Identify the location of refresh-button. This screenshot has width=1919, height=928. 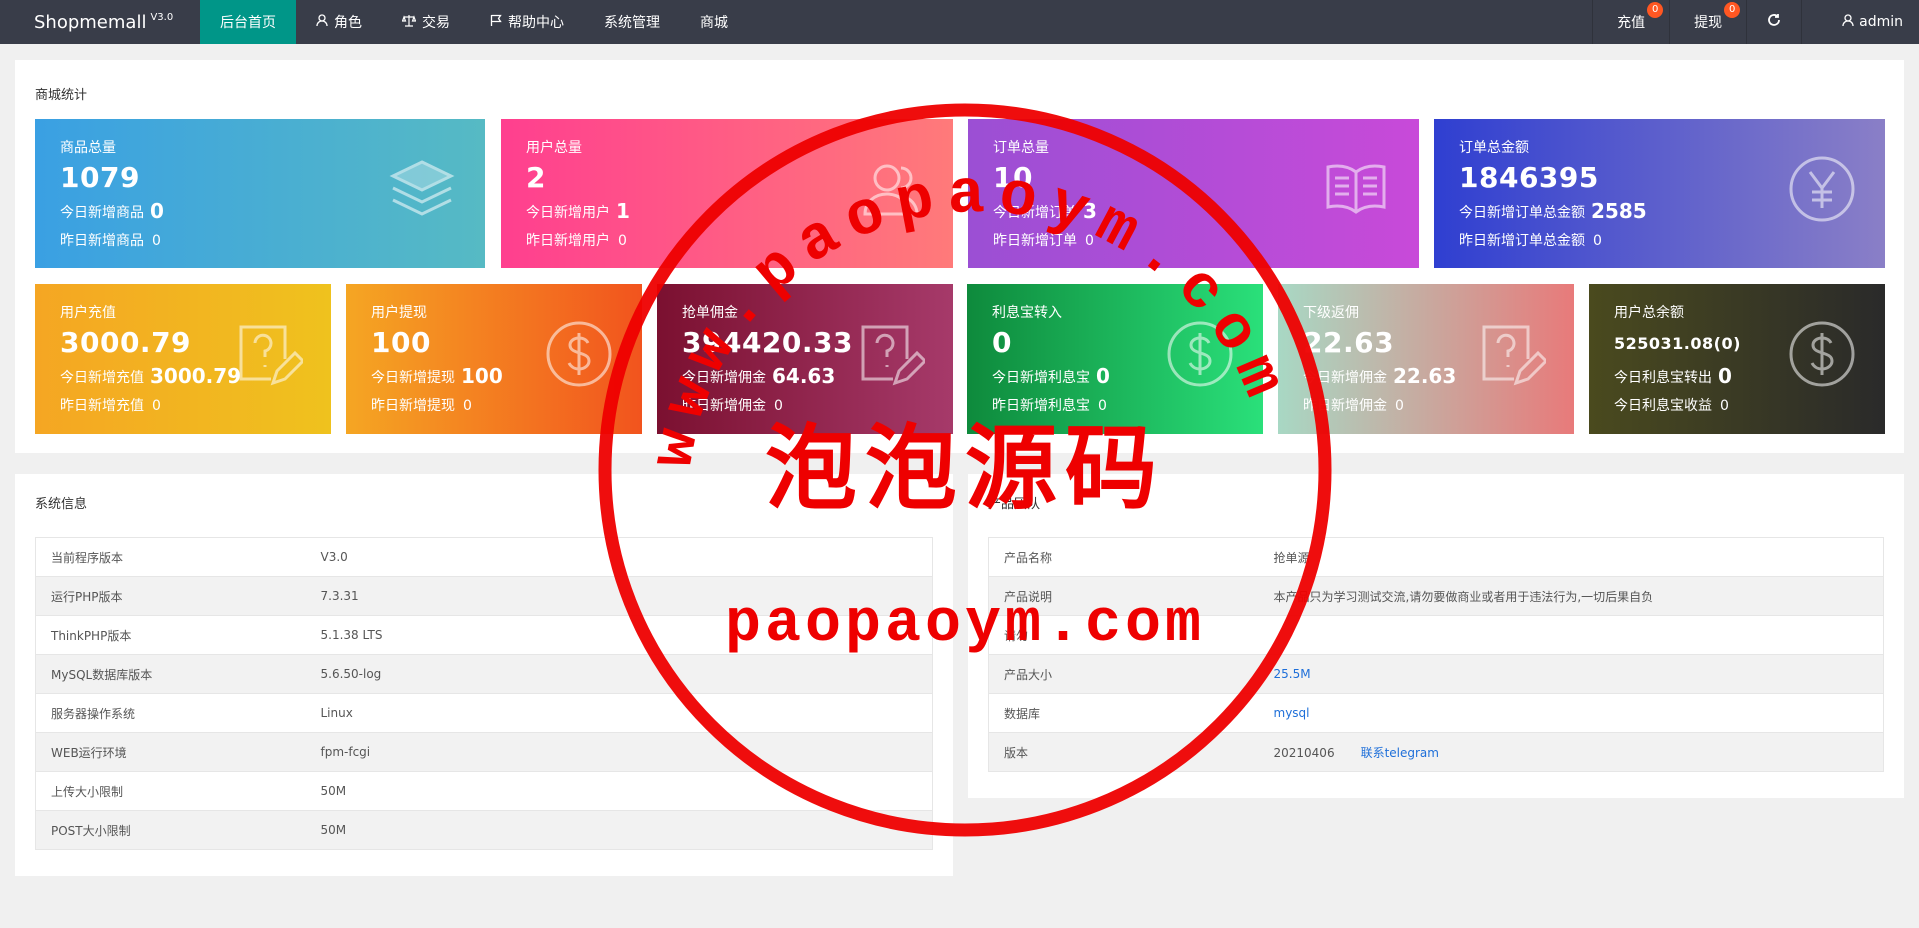
(1773, 22).